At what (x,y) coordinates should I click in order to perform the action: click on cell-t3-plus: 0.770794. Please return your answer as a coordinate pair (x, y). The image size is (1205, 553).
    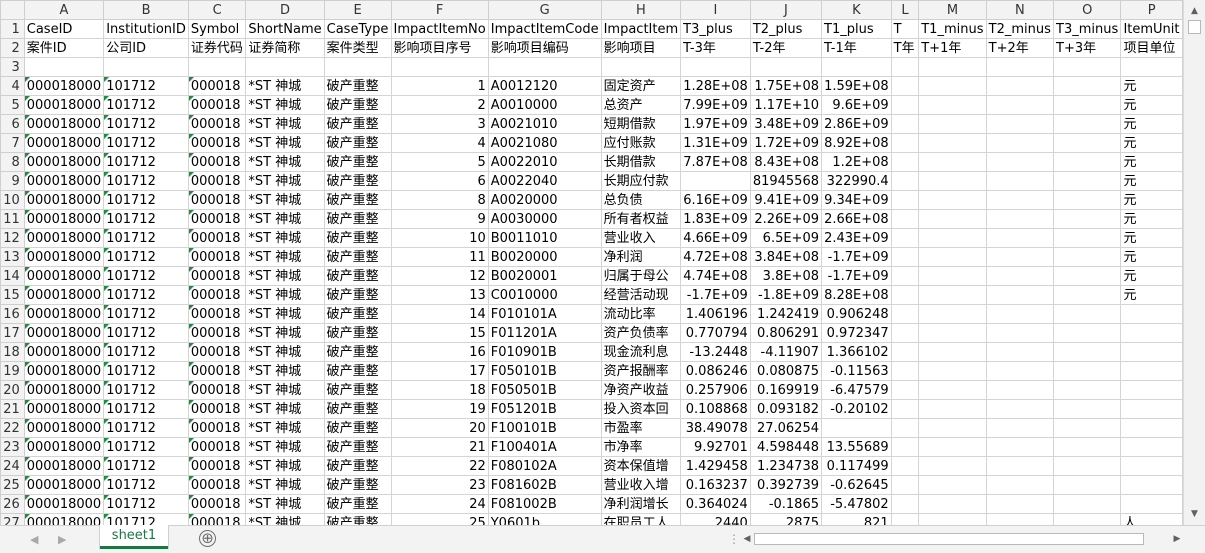
    Looking at the image, I should click on (715, 333).